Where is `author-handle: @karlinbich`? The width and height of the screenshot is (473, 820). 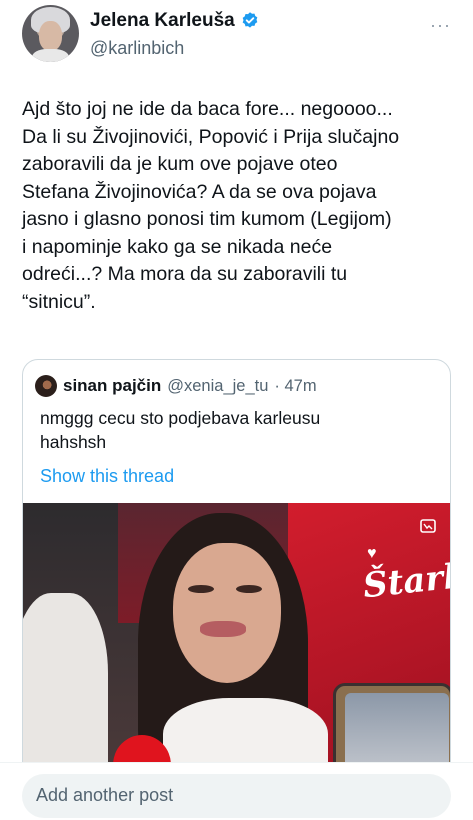
author-handle: @karlinbich is located at coordinates (137, 48).